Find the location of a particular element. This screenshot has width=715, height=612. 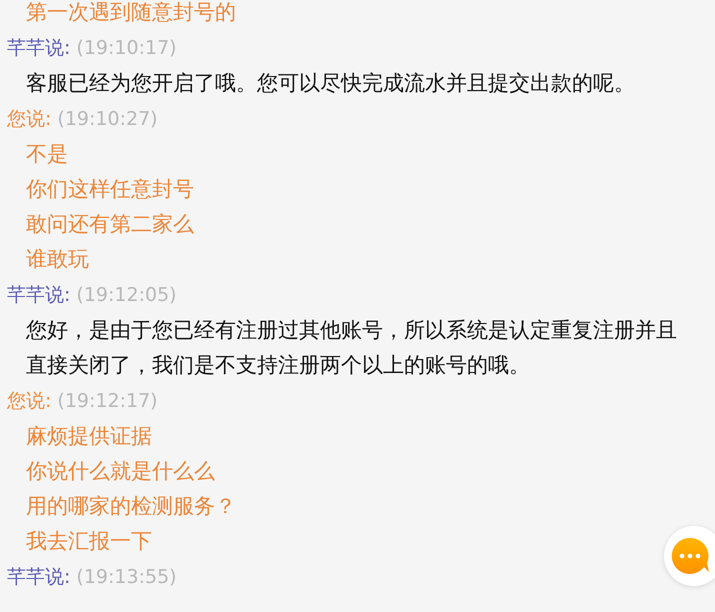

message-text: 您好，是由于您已经有注册过其他账号，所以系统是认定重复注册并且直接关闭了，我们是不支持注册两个以上的账号的哦。 is located at coordinates (351, 348).